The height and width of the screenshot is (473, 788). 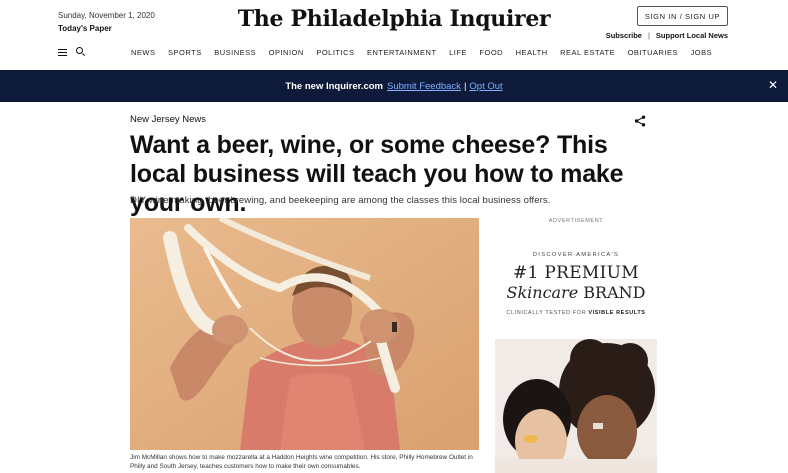 What do you see at coordinates (542, 292) in the screenshot?
I see `ad-brand-italic: Skincare` at bounding box center [542, 292].